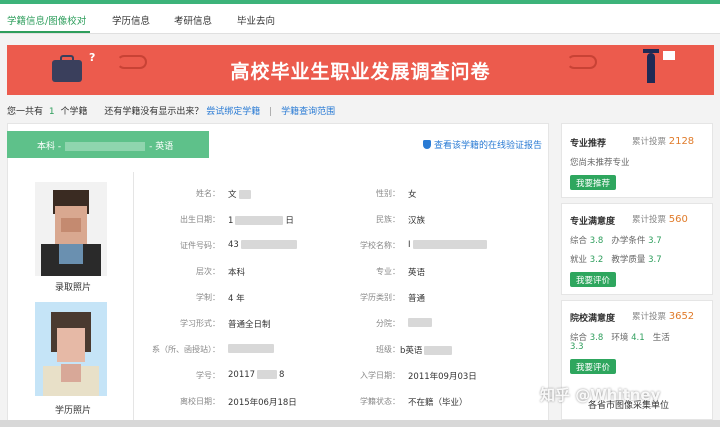 This screenshot has width=720, height=427. I want to click on tab-graduation-destination: 毕业去向, so click(256, 20).